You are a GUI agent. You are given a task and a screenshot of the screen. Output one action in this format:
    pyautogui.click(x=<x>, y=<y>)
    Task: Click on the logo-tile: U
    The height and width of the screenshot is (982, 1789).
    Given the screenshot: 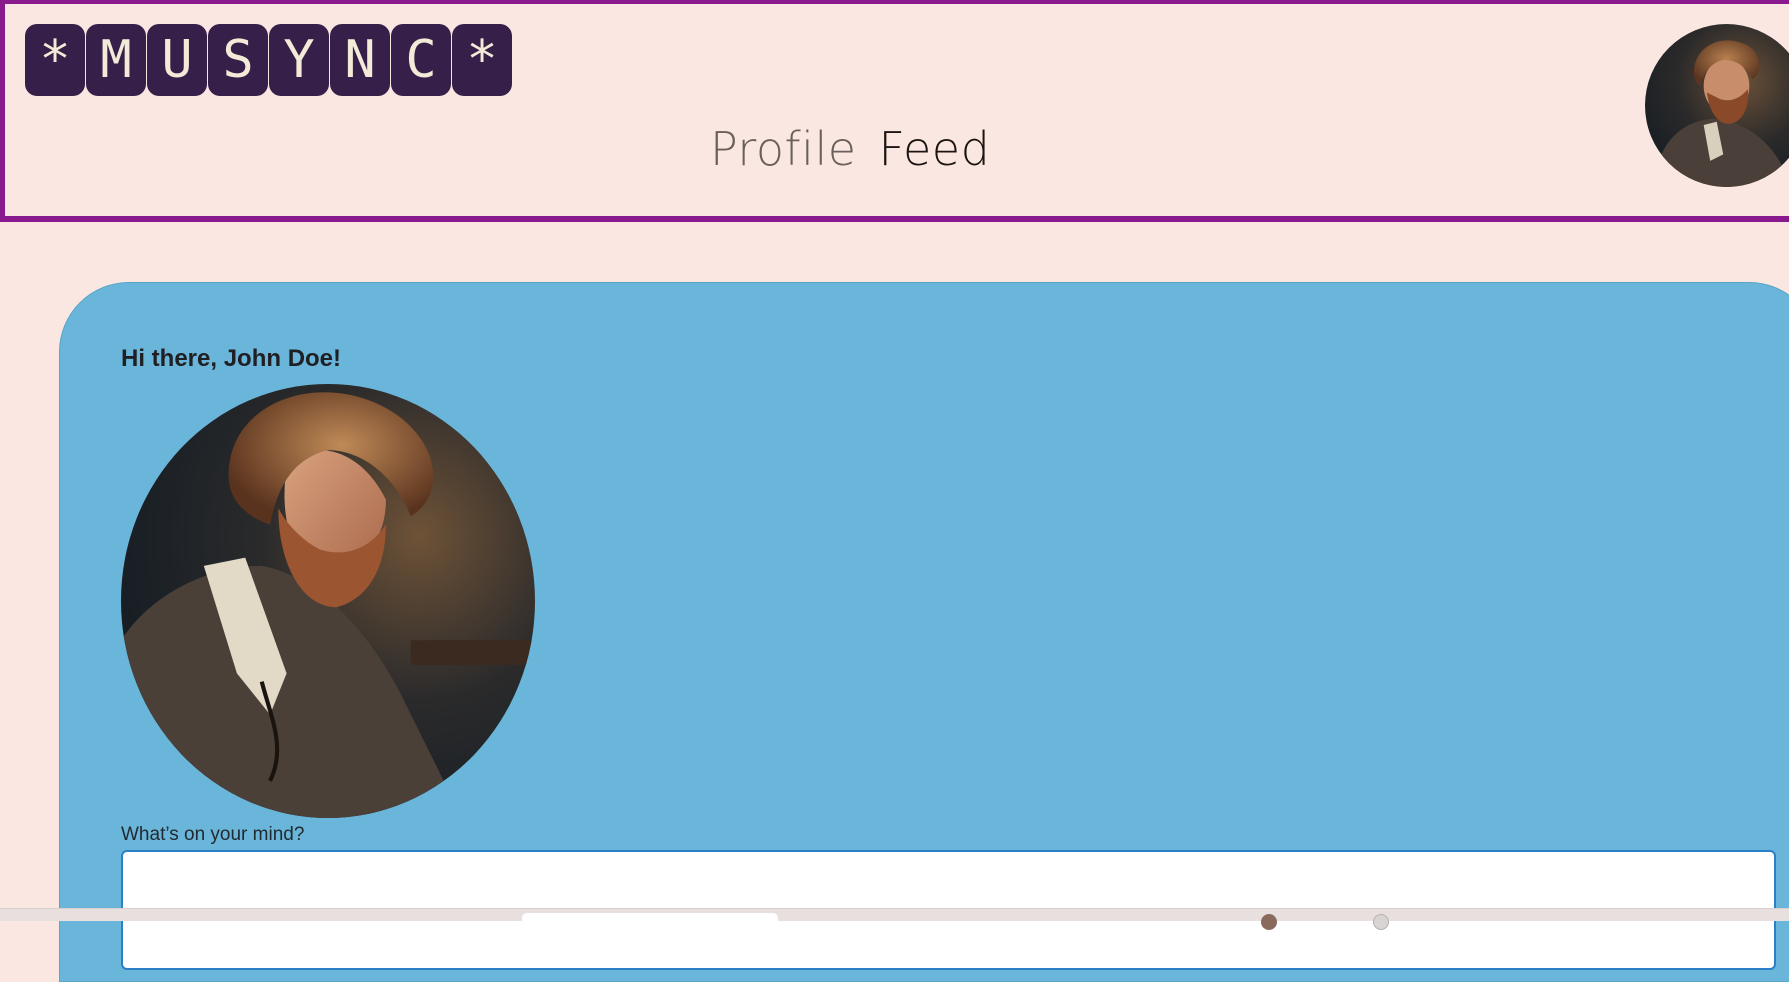 What is the action you would take?
    pyautogui.click(x=177, y=60)
    